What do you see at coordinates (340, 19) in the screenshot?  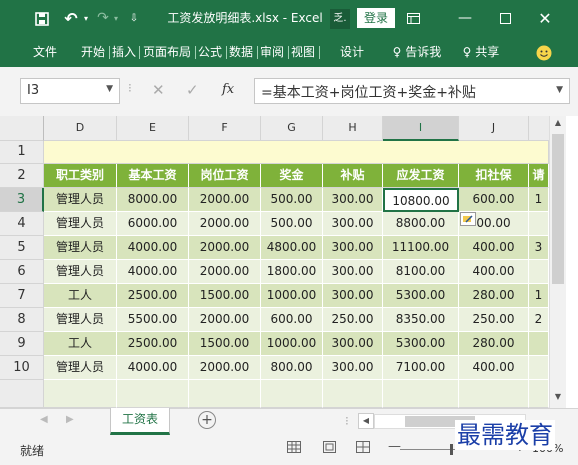 I see `ribbon-display-options-icon: 乏.` at bounding box center [340, 19].